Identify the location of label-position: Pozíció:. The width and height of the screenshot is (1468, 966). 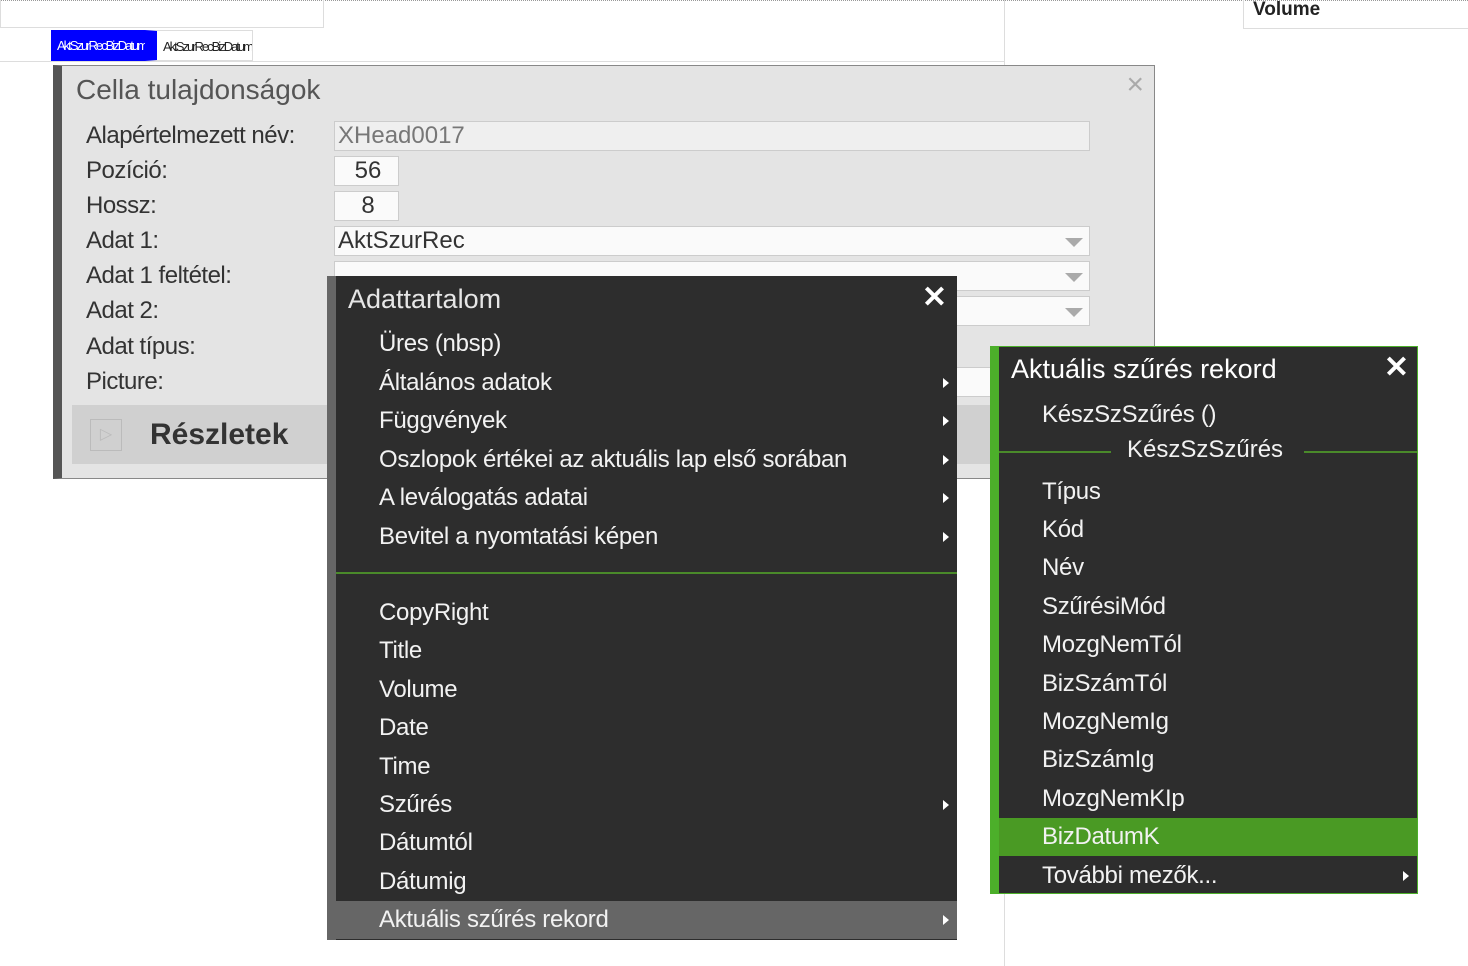
(127, 170).